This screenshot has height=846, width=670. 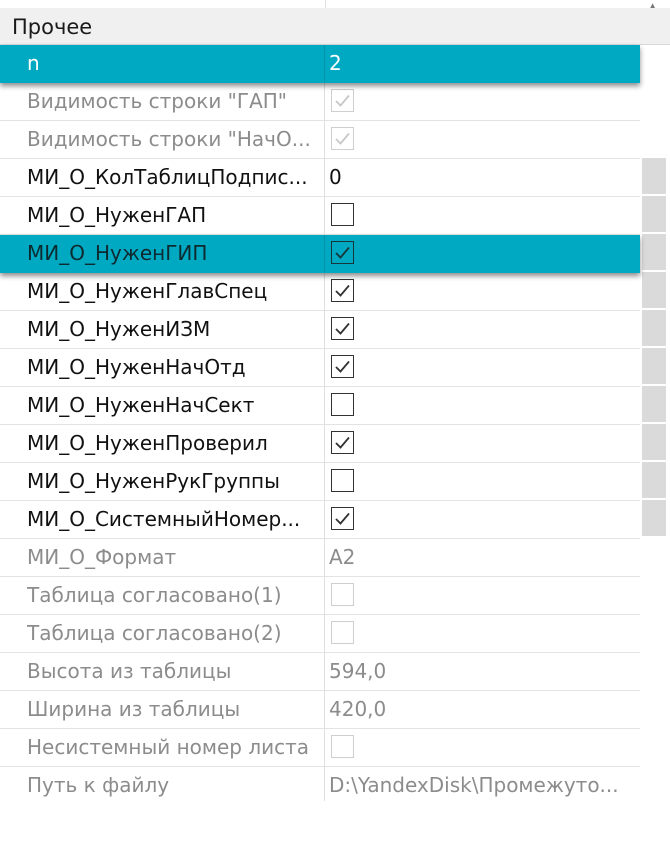 What do you see at coordinates (320, 406) in the screenshot?
I see `property-row: МИ_О_НуженНачСект` at bounding box center [320, 406].